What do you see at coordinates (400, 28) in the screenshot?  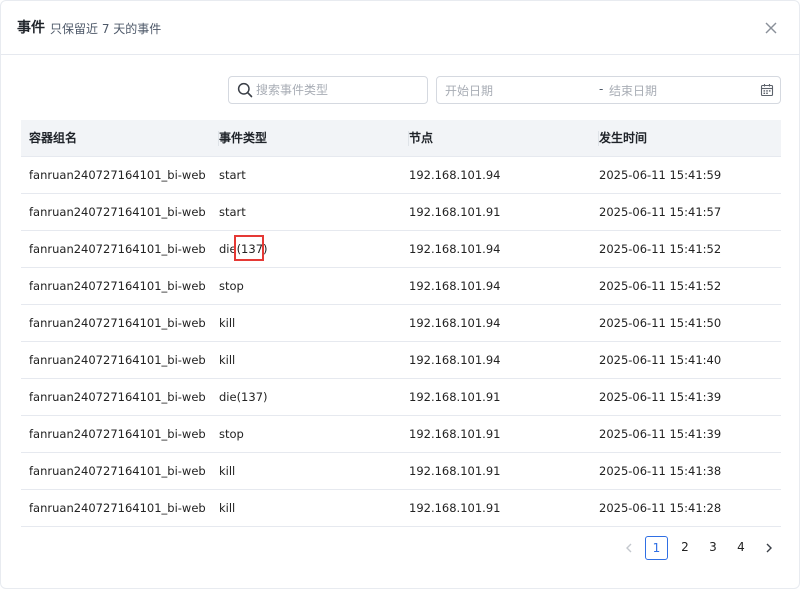 I see `dialog-header: 事件 只保留近 7 天的事件` at bounding box center [400, 28].